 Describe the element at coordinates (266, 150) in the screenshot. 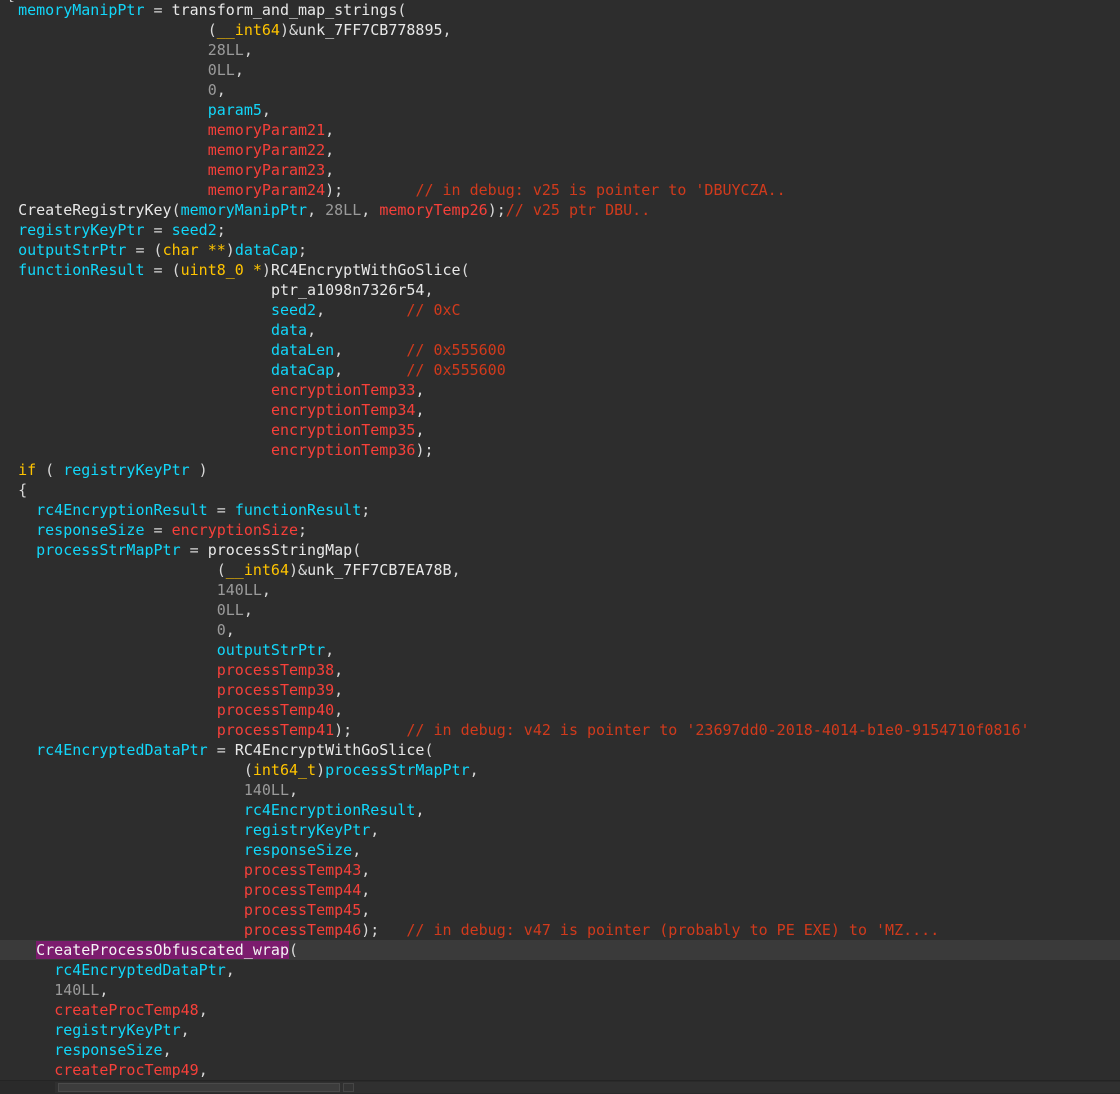

I see `temp-variable-token: memoryParam22` at that location.